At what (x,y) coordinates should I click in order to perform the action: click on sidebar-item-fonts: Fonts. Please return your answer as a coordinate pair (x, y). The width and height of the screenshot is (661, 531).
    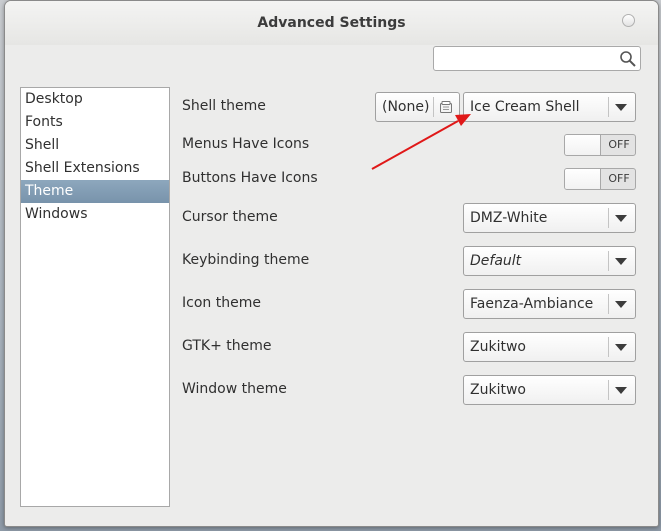
    Looking at the image, I should click on (95, 122).